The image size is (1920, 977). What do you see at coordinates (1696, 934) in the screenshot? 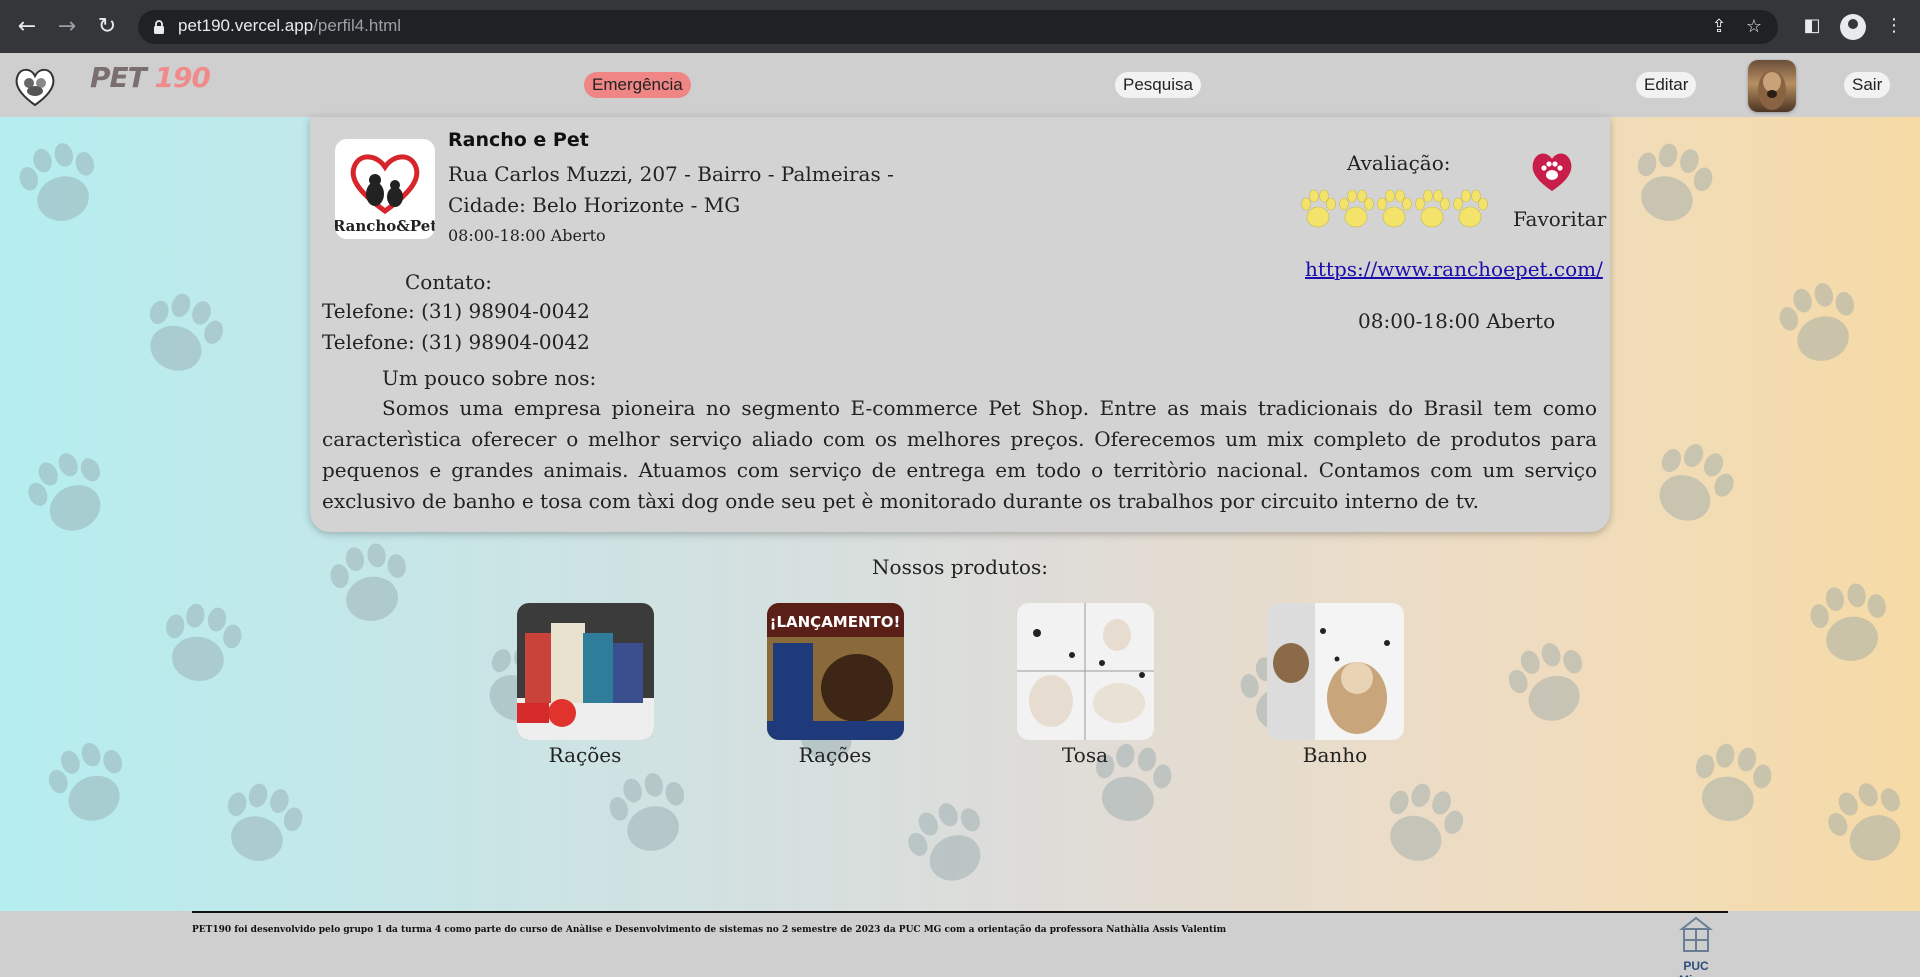
I see `puc-crest-icon` at bounding box center [1696, 934].